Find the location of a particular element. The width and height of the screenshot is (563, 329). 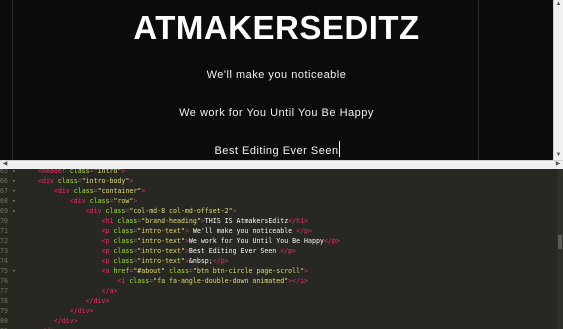

code-token-str: "intro" is located at coordinates (107, 172).